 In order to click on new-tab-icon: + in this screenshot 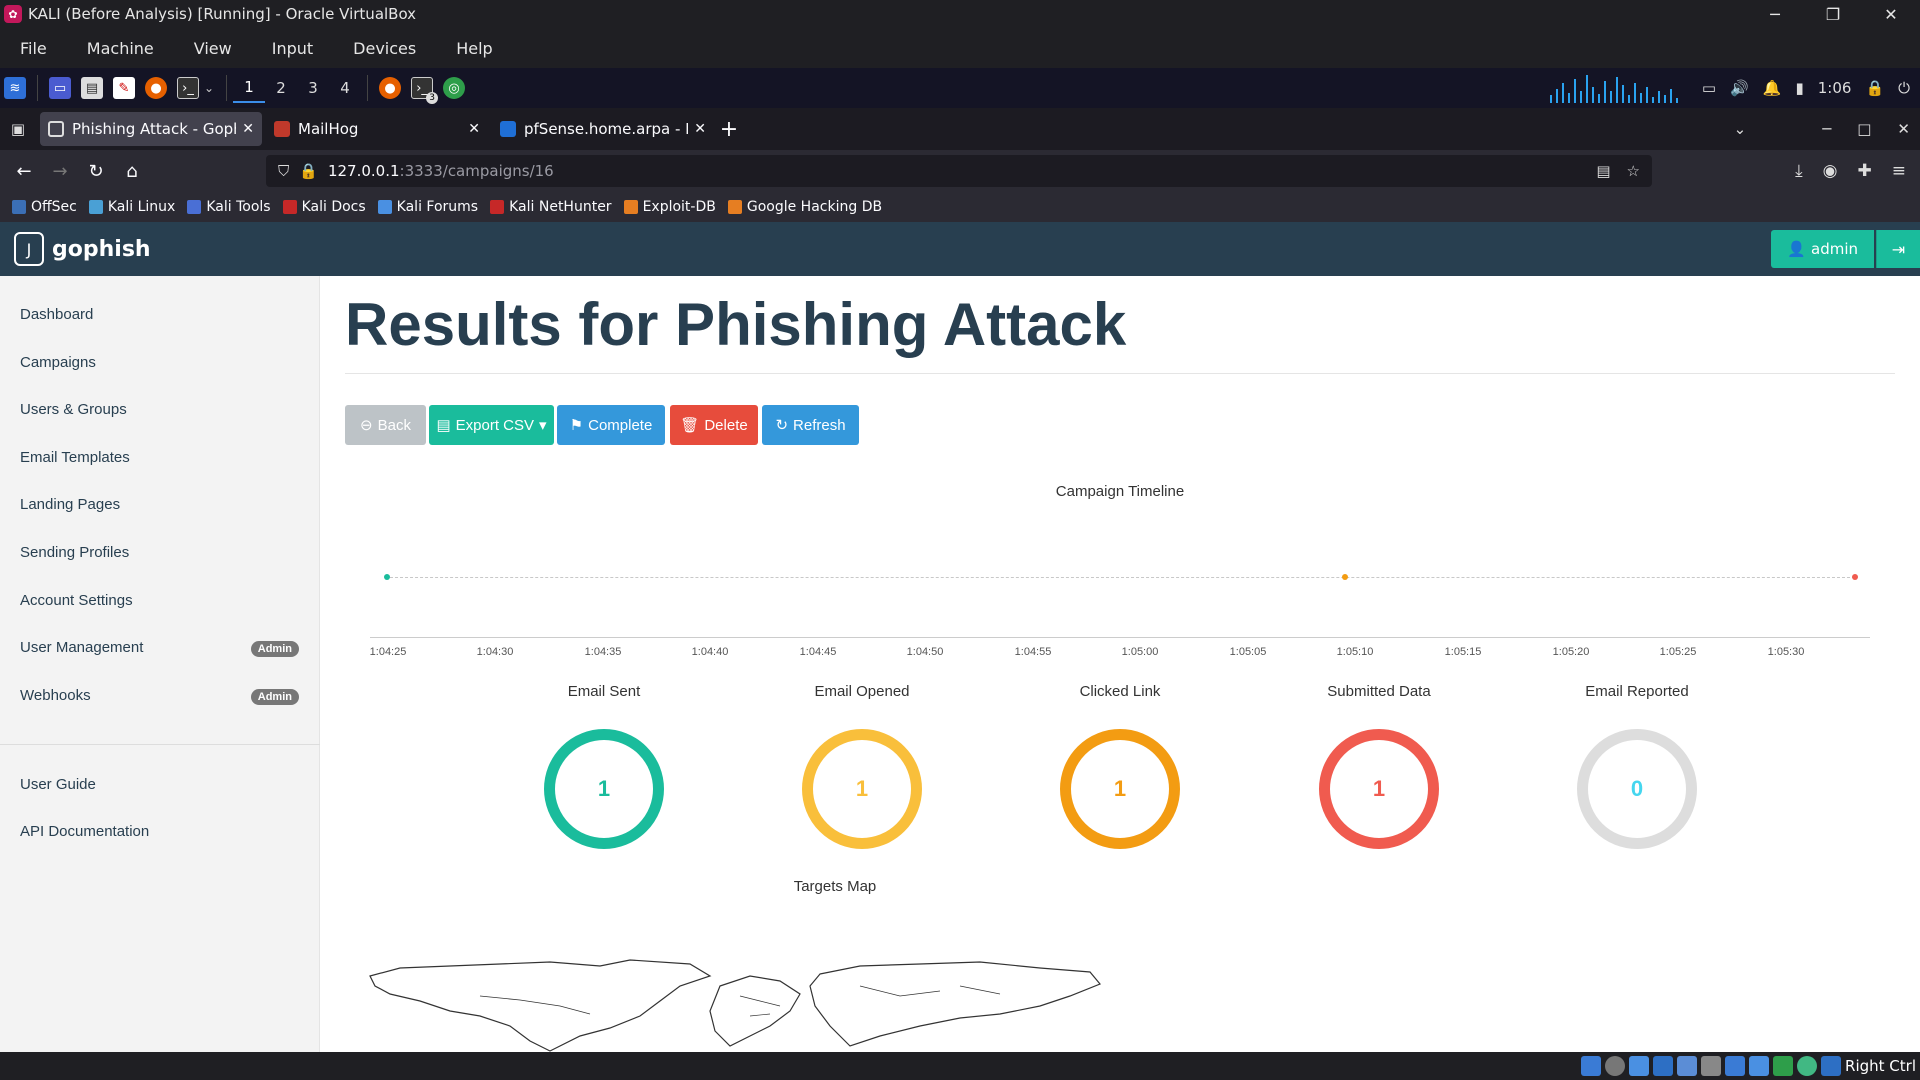, I will do `click(729, 129)`.